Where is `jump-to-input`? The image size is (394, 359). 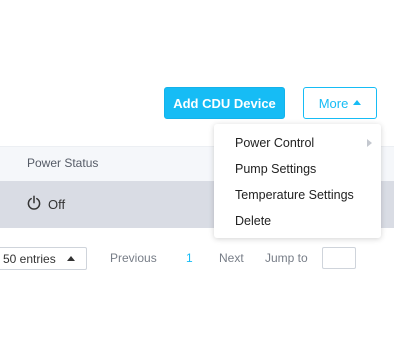
jump-to-input is located at coordinates (339, 258).